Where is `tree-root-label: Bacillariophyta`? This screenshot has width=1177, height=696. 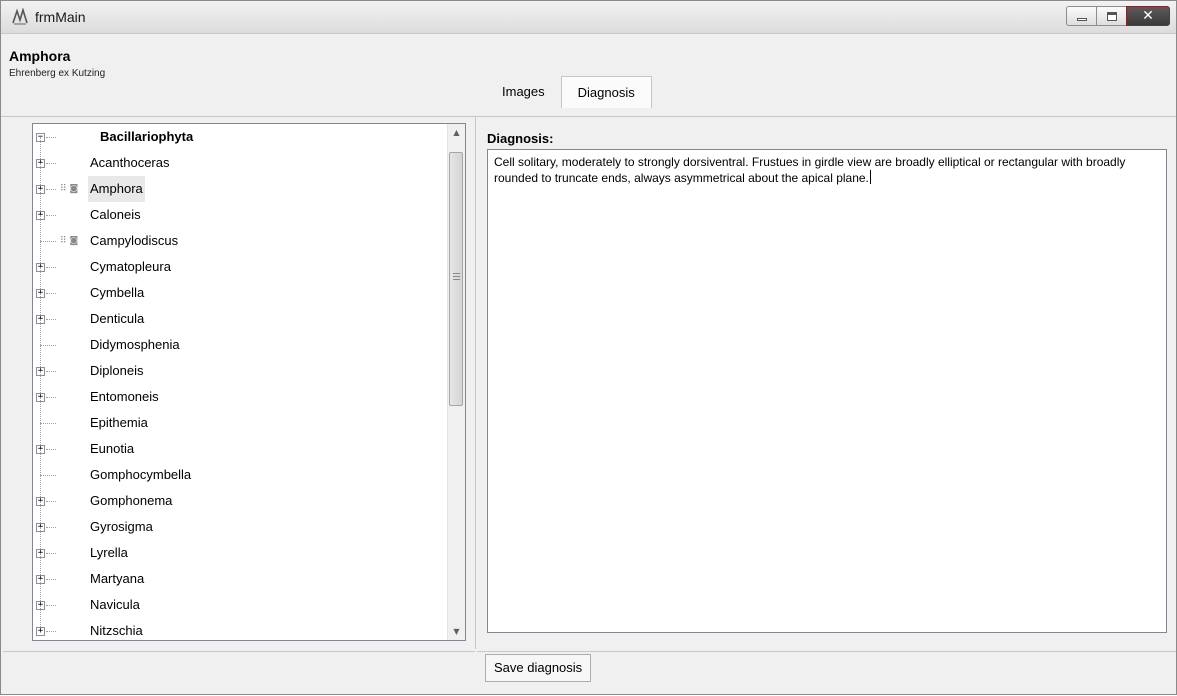
tree-root-label: Bacillariophyta is located at coordinates (147, 136).